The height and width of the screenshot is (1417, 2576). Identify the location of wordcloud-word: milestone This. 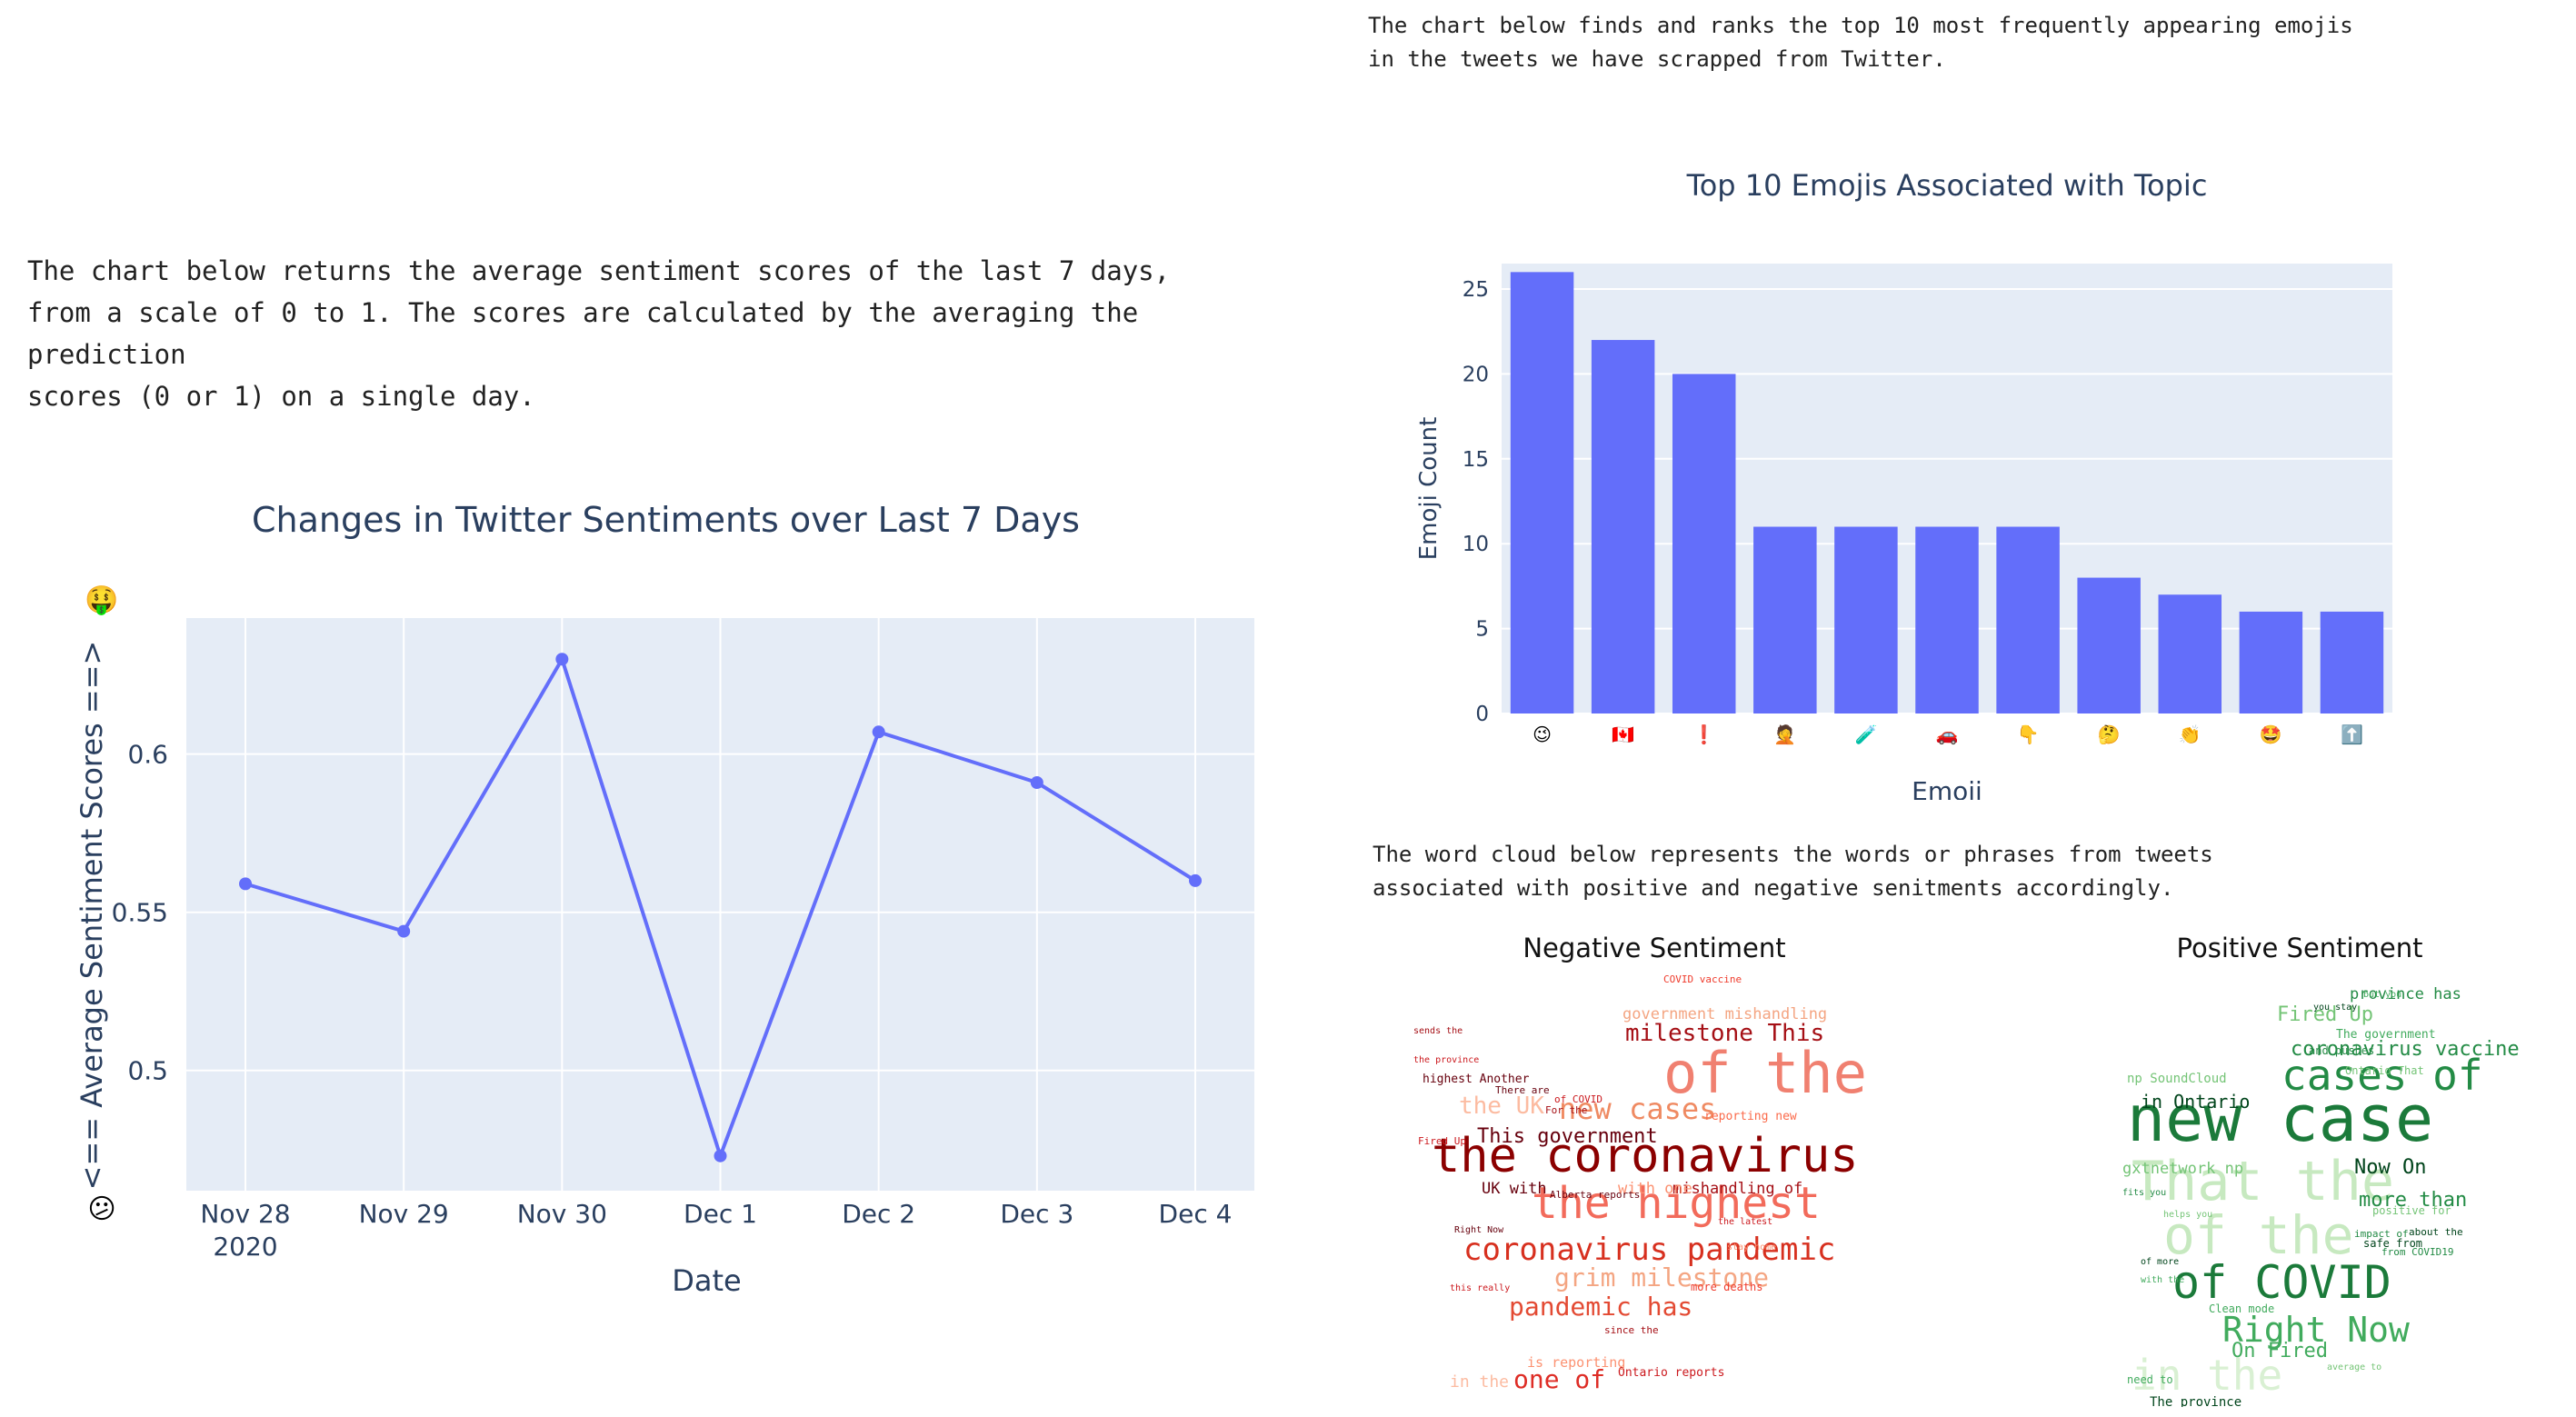
(1725, 1033).